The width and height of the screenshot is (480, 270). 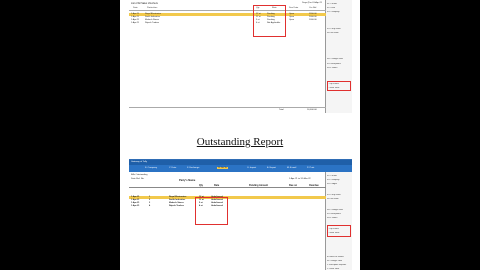 I want to click on side-button: F2: Period, so click(x=339, y=176).